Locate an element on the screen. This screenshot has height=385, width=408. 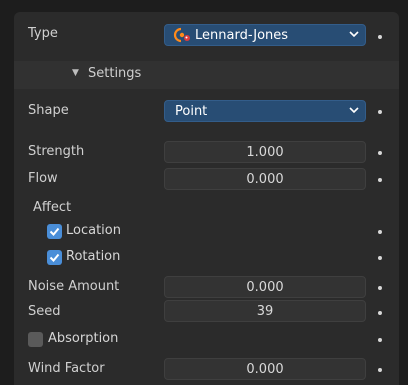
type-value: Lennard-Jones is located at coordinates (242, 35).